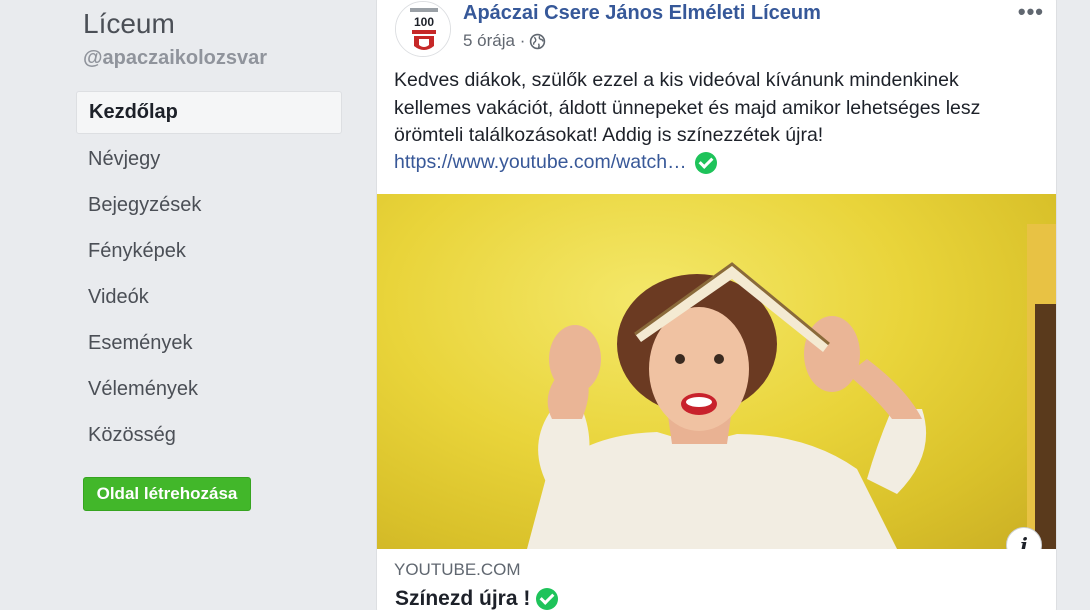 The image size is (1090, 610). I want to click on nav-item-photos: Fényképek, so click(209, 252).